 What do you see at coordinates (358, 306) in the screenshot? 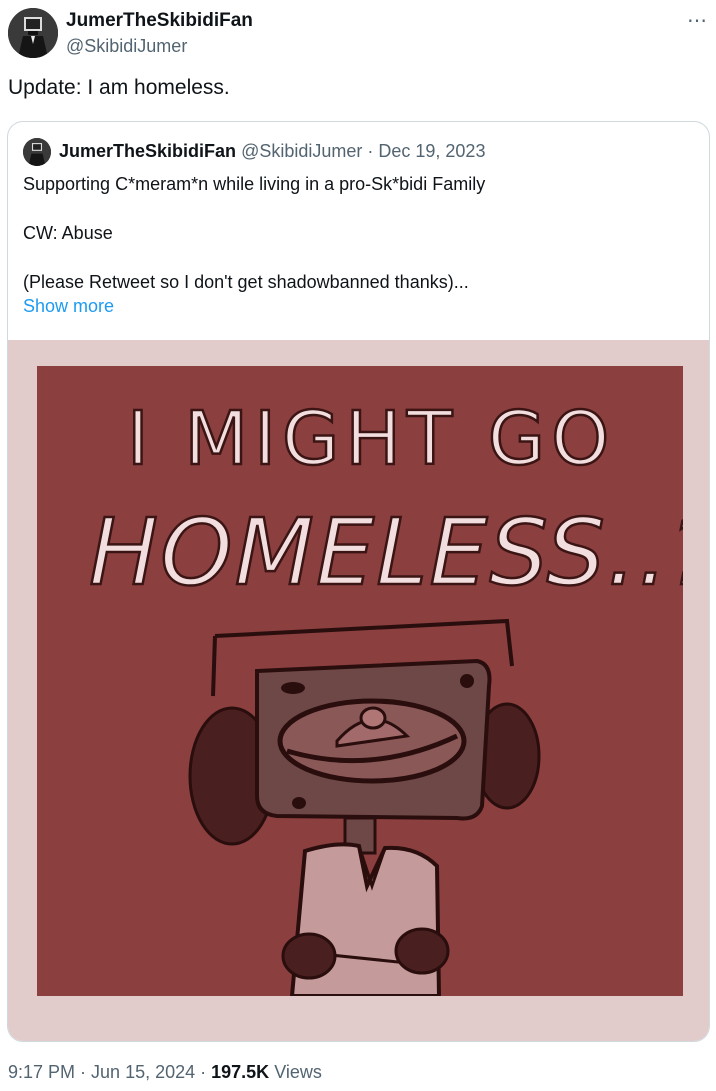
I see `show-more-link: Show more` at bounding box center [358, 306].